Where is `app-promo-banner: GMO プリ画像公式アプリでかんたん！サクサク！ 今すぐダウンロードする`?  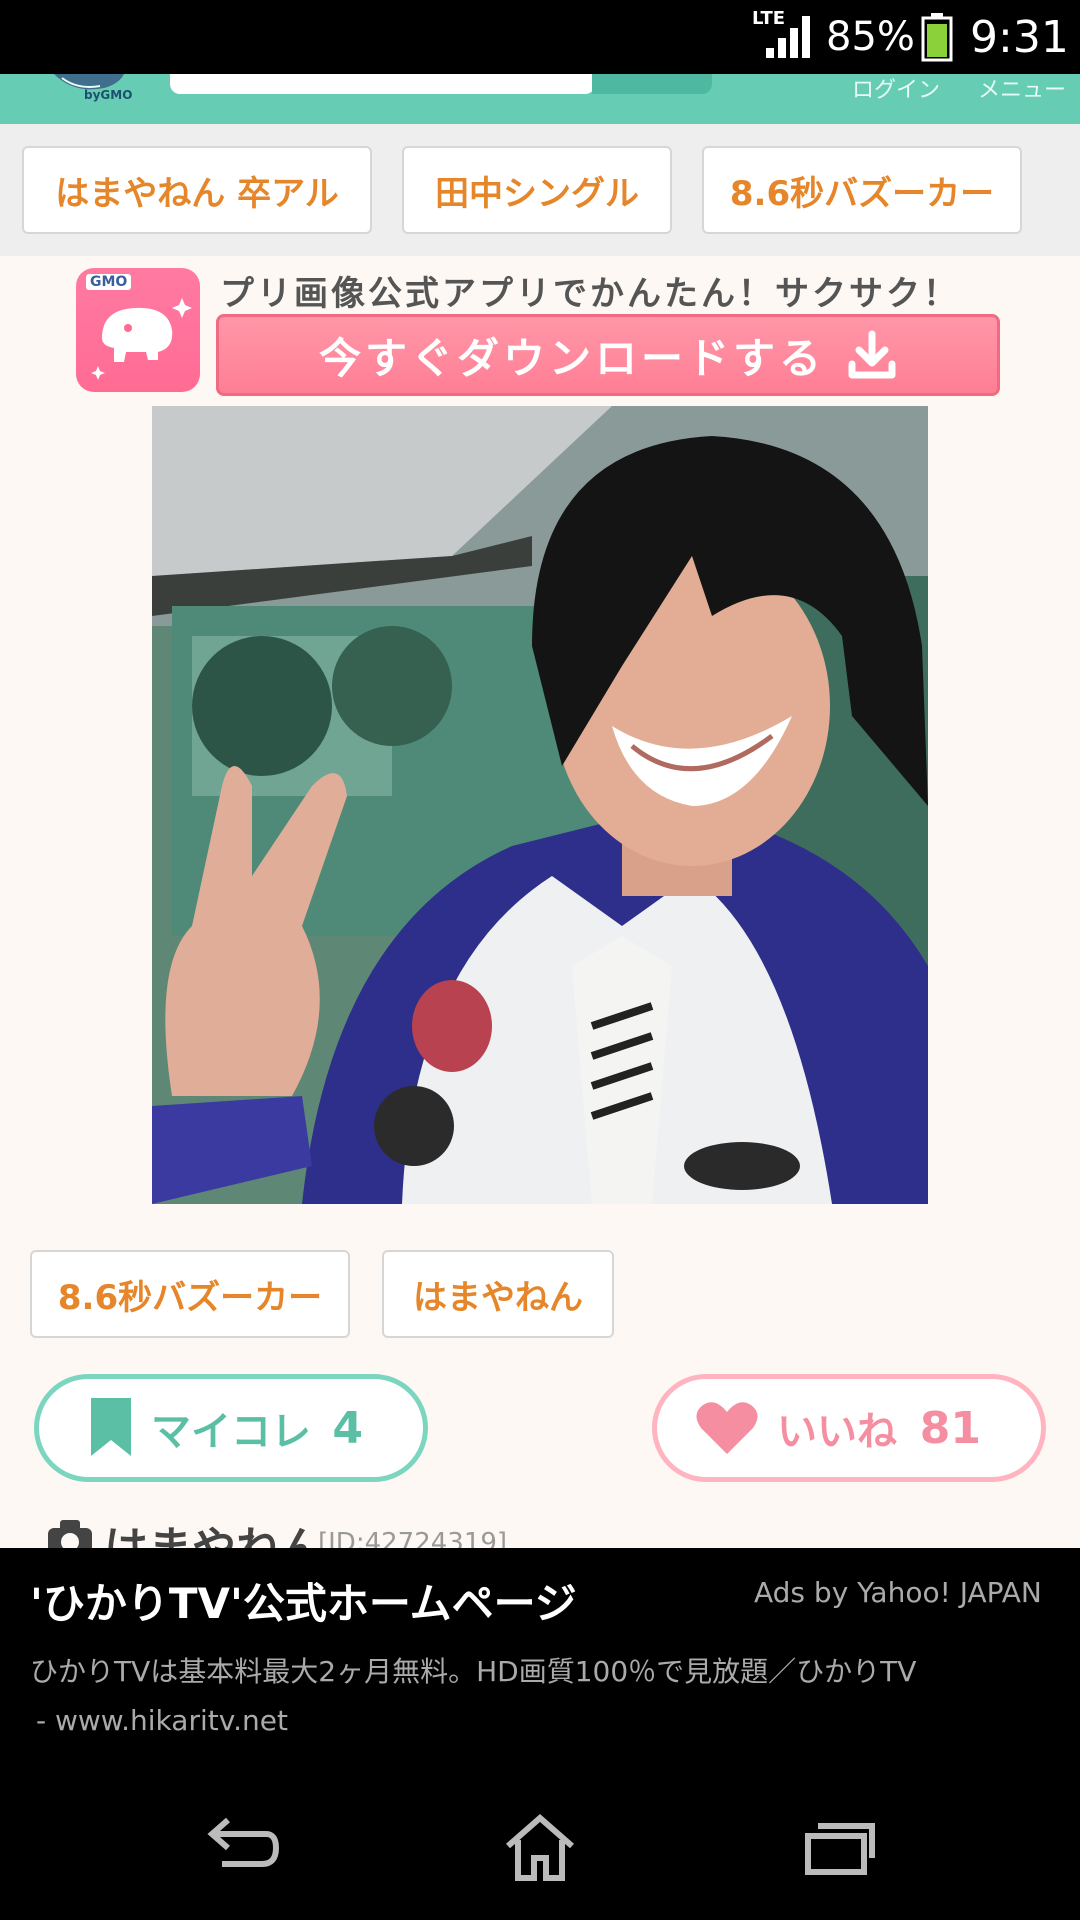
app-promo-banner: GMO プリ画像公式アプリでかんたん！サクサク！ 今すぐダウンロードする is located at coordinates (540, 331).